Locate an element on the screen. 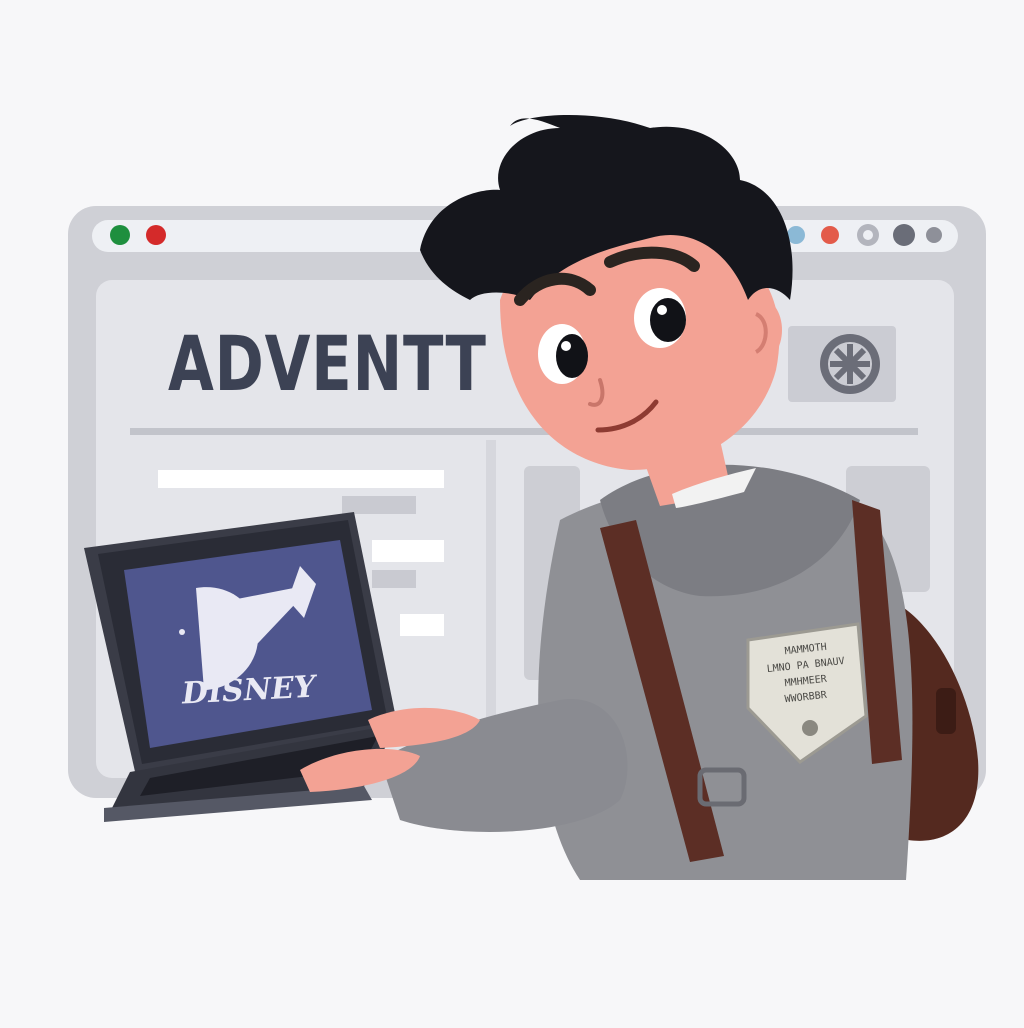 The image size is (1024, 1028). star-icon is located at coordinates (182, 632).